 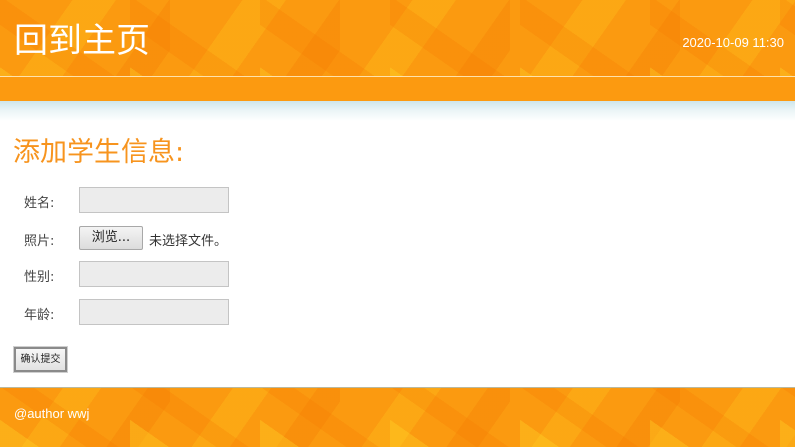 I want to click on age-label: 年龄:, so click(x=39, y=315).